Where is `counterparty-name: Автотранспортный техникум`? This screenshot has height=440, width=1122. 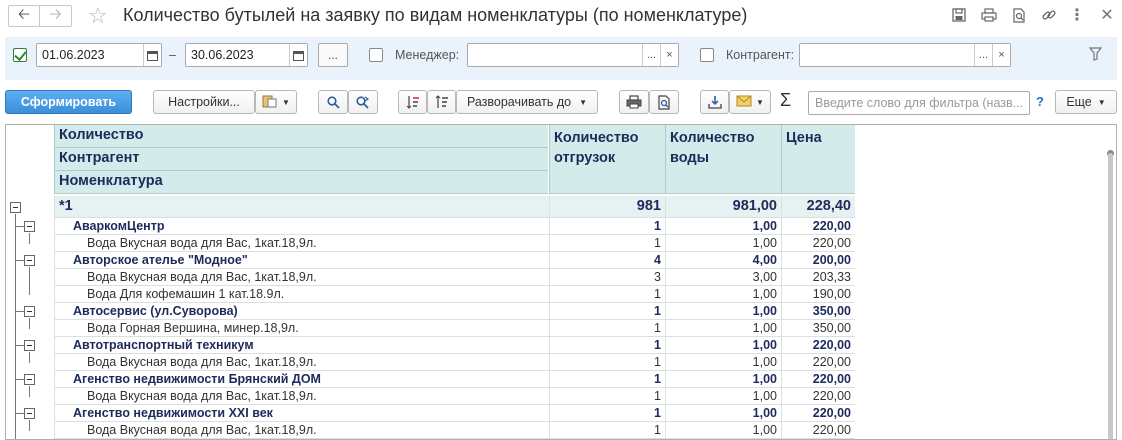 counterparty-name: Автотранспортный техникум is located at coordinates (301, 345).